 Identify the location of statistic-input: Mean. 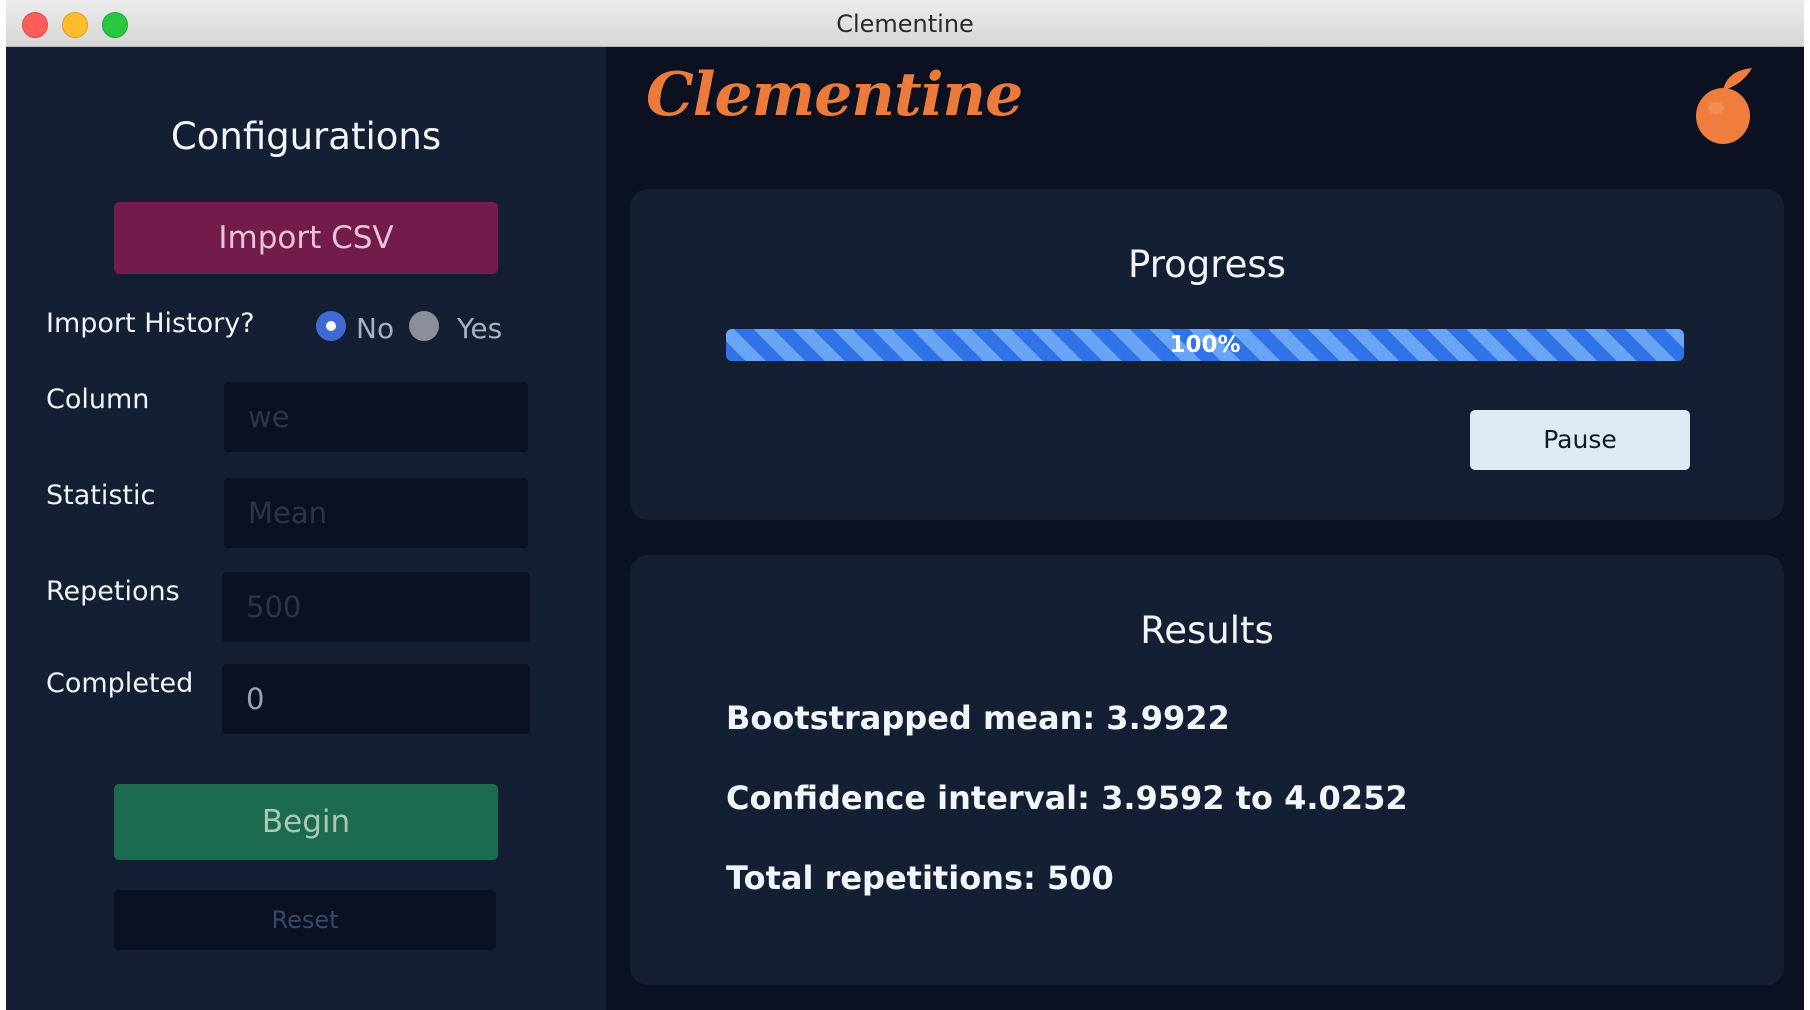
(376, 513).